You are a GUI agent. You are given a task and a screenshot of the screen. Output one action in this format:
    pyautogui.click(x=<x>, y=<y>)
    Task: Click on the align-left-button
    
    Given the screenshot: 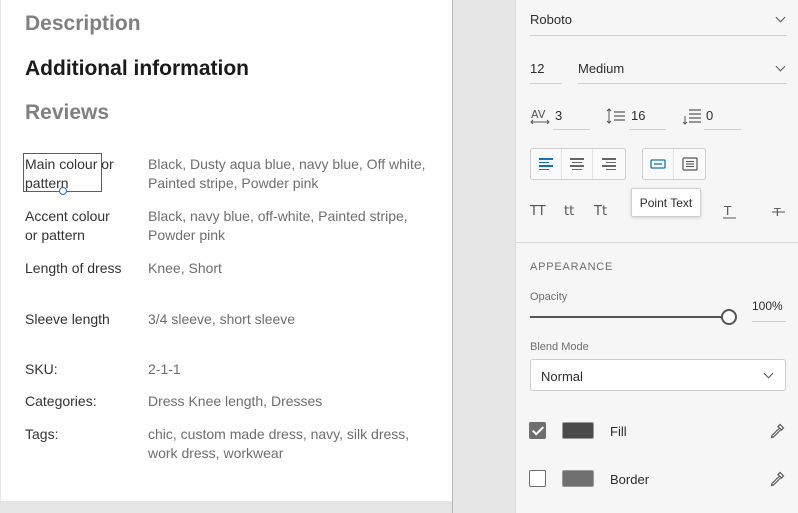 What is the action you would take?
    pyautogui.click(x=546, y=164)
    